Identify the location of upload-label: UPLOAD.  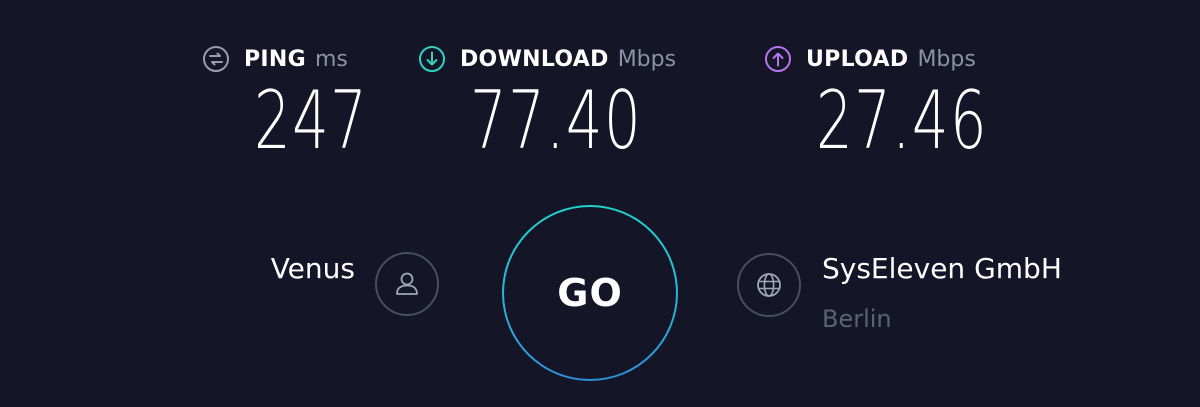
(857, 59).